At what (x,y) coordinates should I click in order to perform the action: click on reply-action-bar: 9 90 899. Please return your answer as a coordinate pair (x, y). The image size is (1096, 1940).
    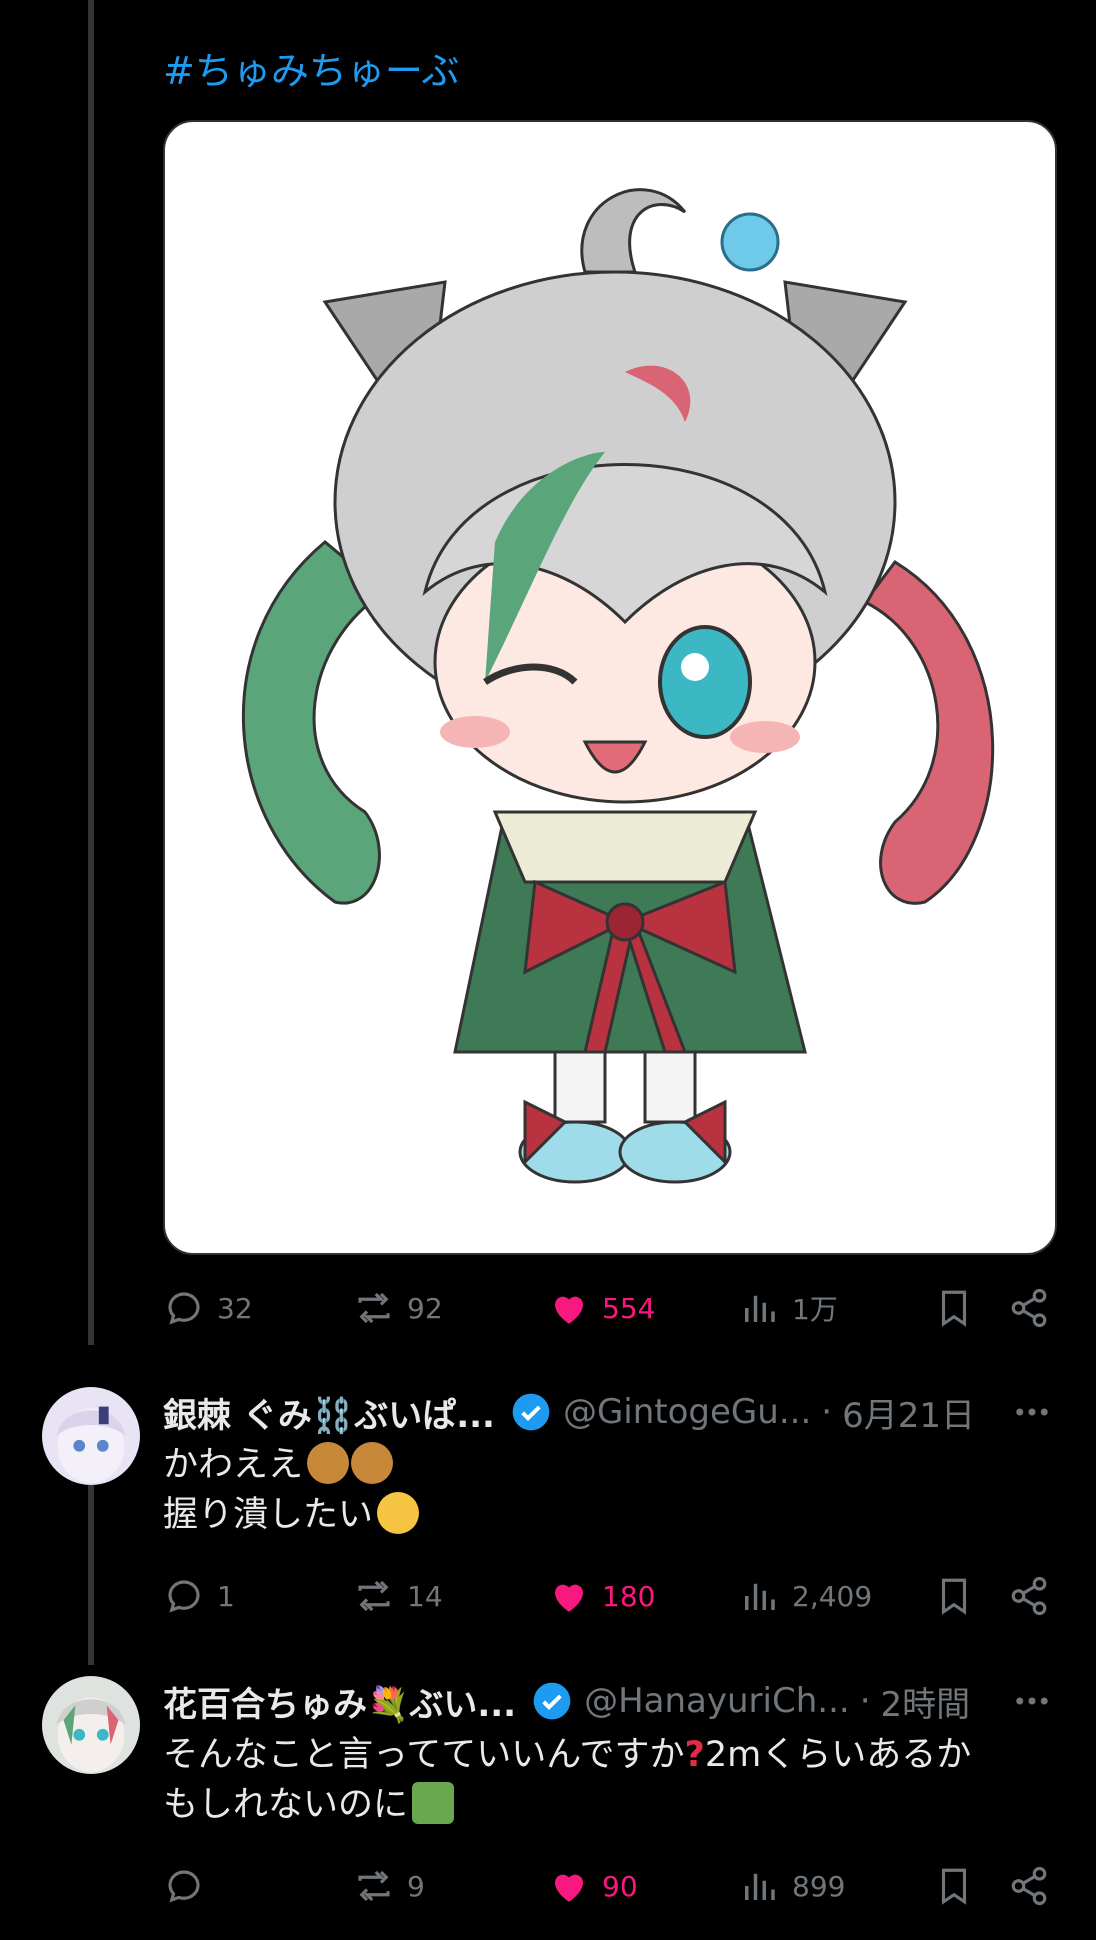
    Looking at the image, I should click on (608, 1886).